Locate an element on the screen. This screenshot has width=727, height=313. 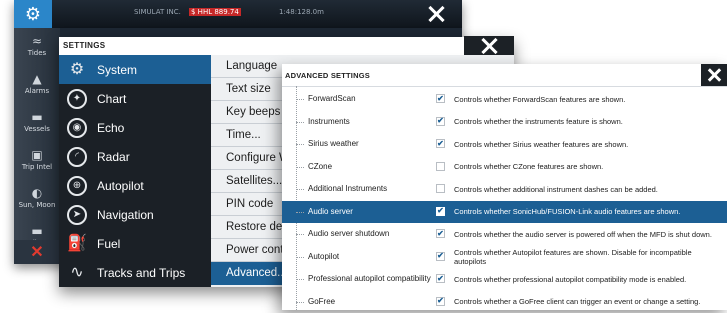
sidebar-item-sun-moon: ◐Sun, Moon is located at coordinates (37, 202).